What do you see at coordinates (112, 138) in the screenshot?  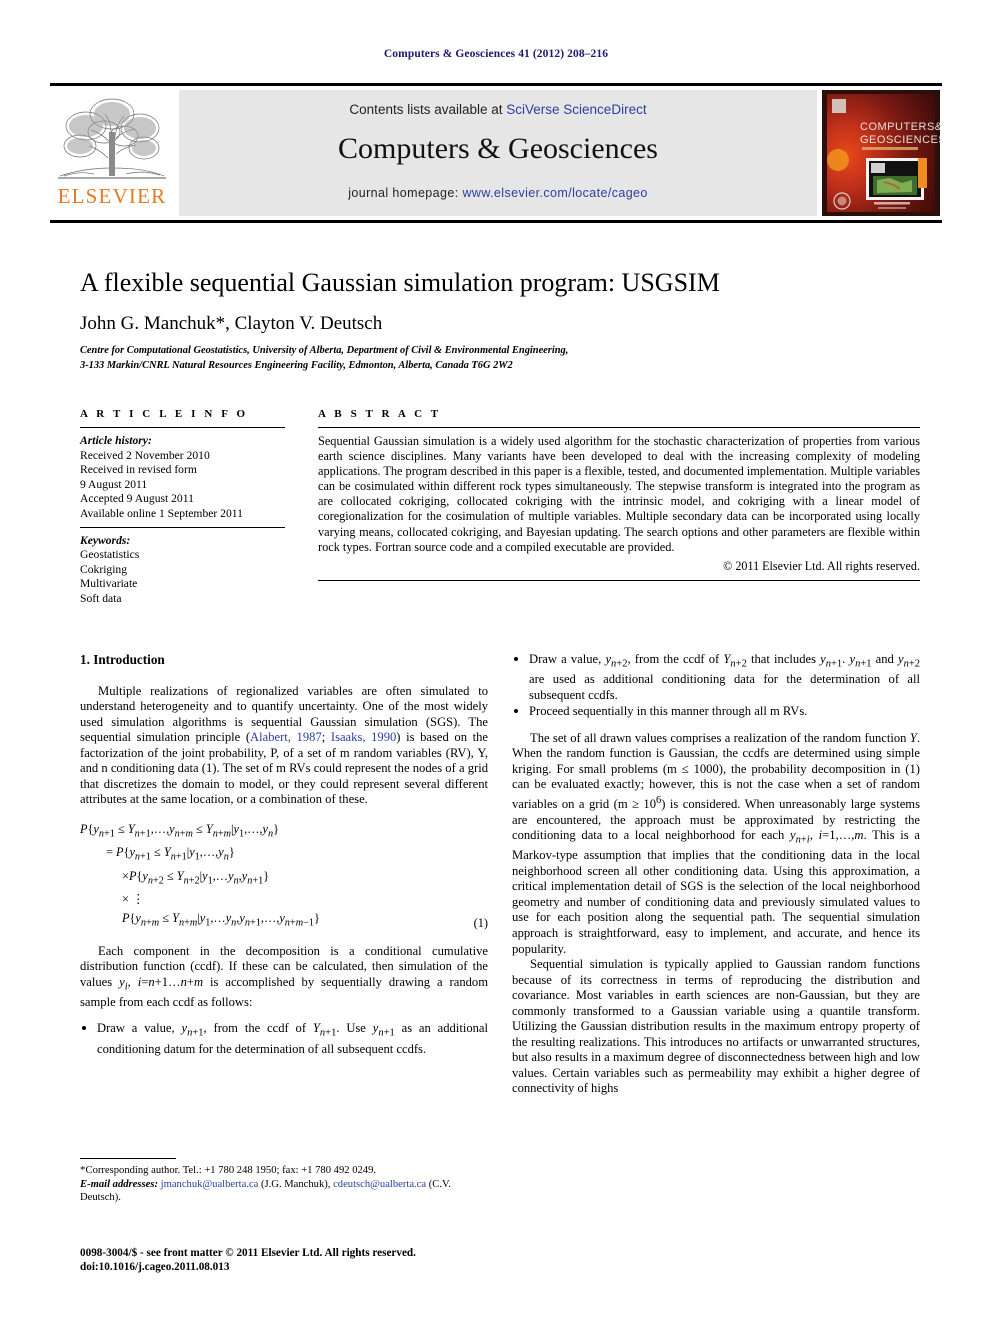 I see `elsevier-tree-icon` at bounding box center [112, 138].